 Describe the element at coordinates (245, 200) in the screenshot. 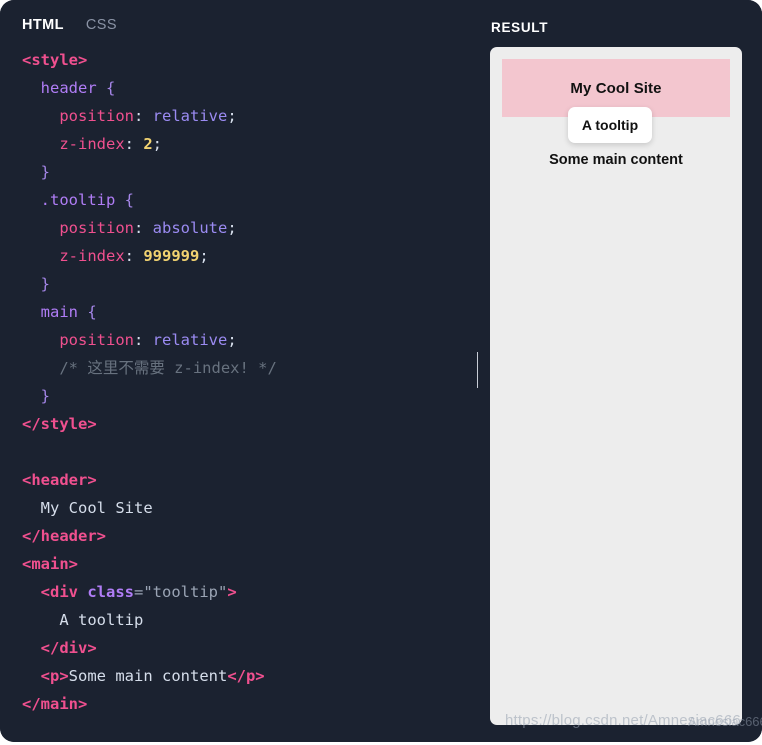

I see `code-line: .tooltip {` at that location.